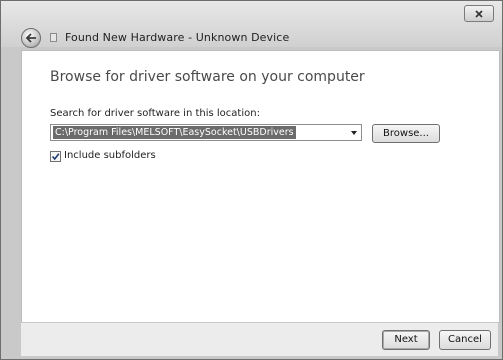  I want to click on back-button, so click(31, 38).